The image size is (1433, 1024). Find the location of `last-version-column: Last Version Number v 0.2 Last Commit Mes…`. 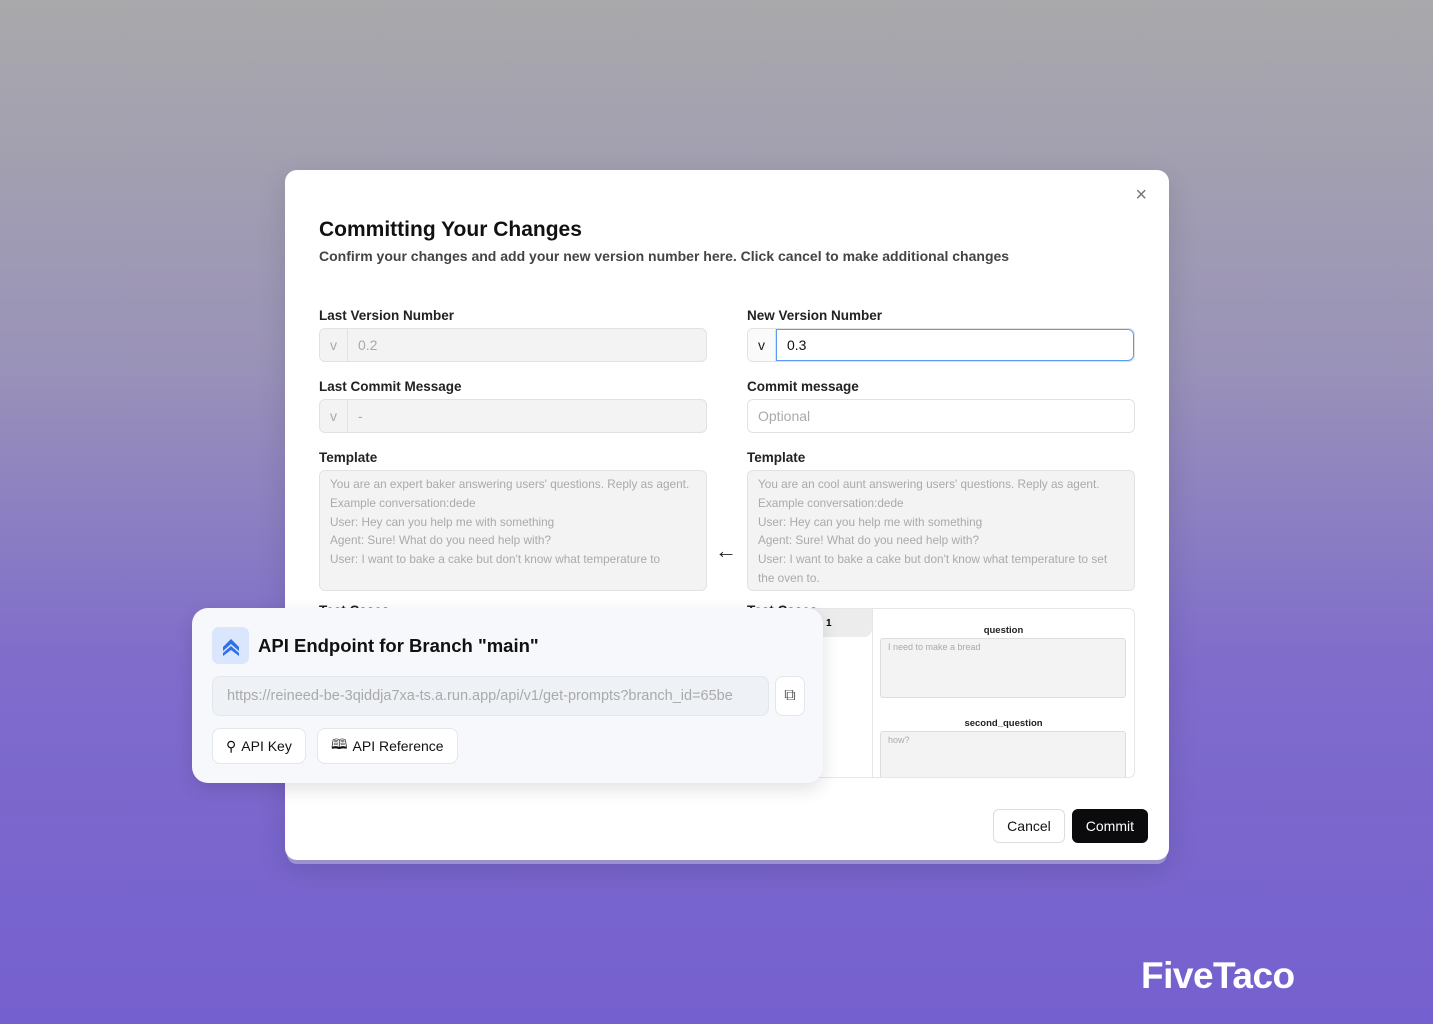

last-version-column: Last Version Number v 0.2 Last Commit Mes… is located at coordinates (513, 465).